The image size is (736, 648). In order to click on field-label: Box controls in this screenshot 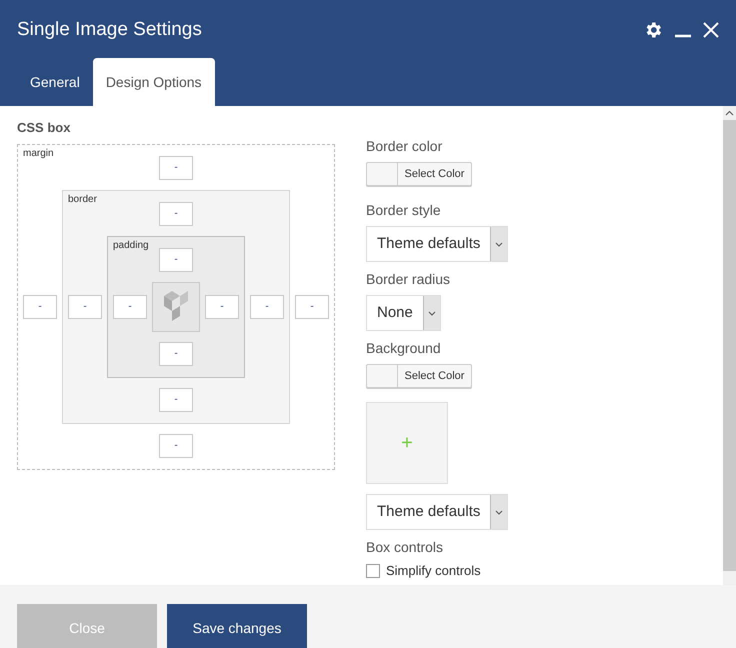, I will do `click(405, 547)`.